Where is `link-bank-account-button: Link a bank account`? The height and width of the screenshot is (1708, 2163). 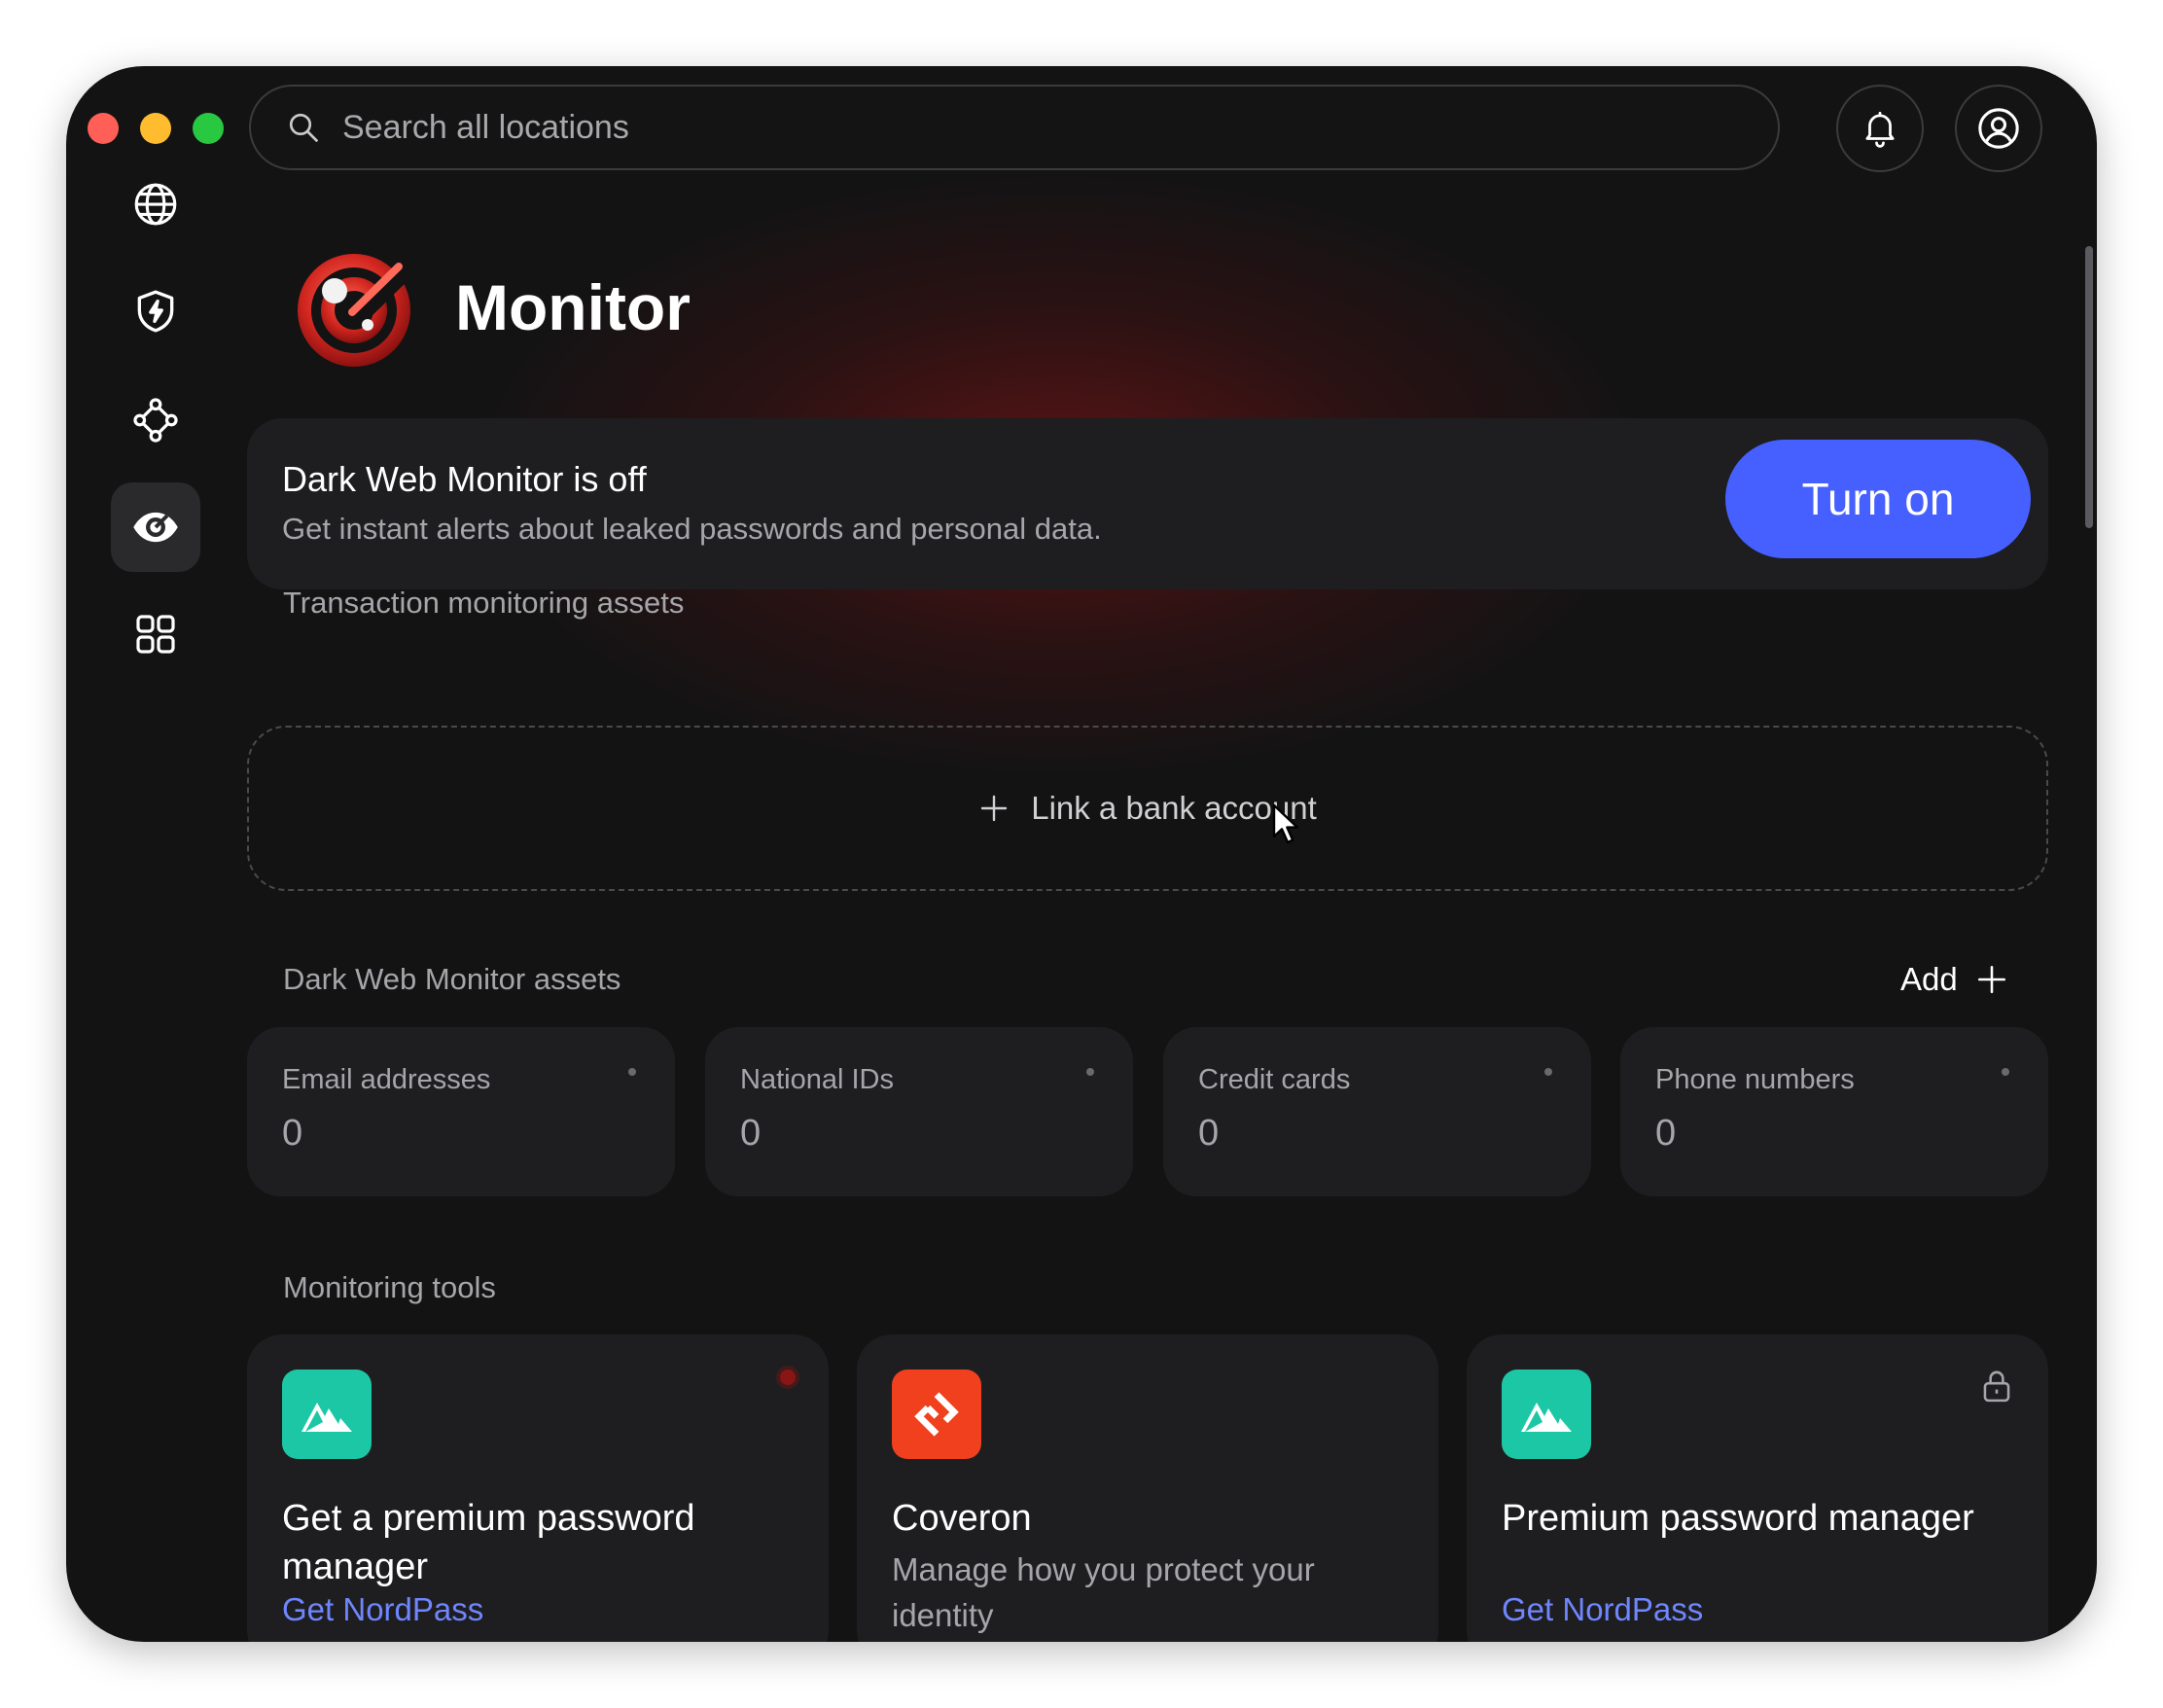 link-bank-account-button: Link a bank account is located at coordinates (1147, 808).